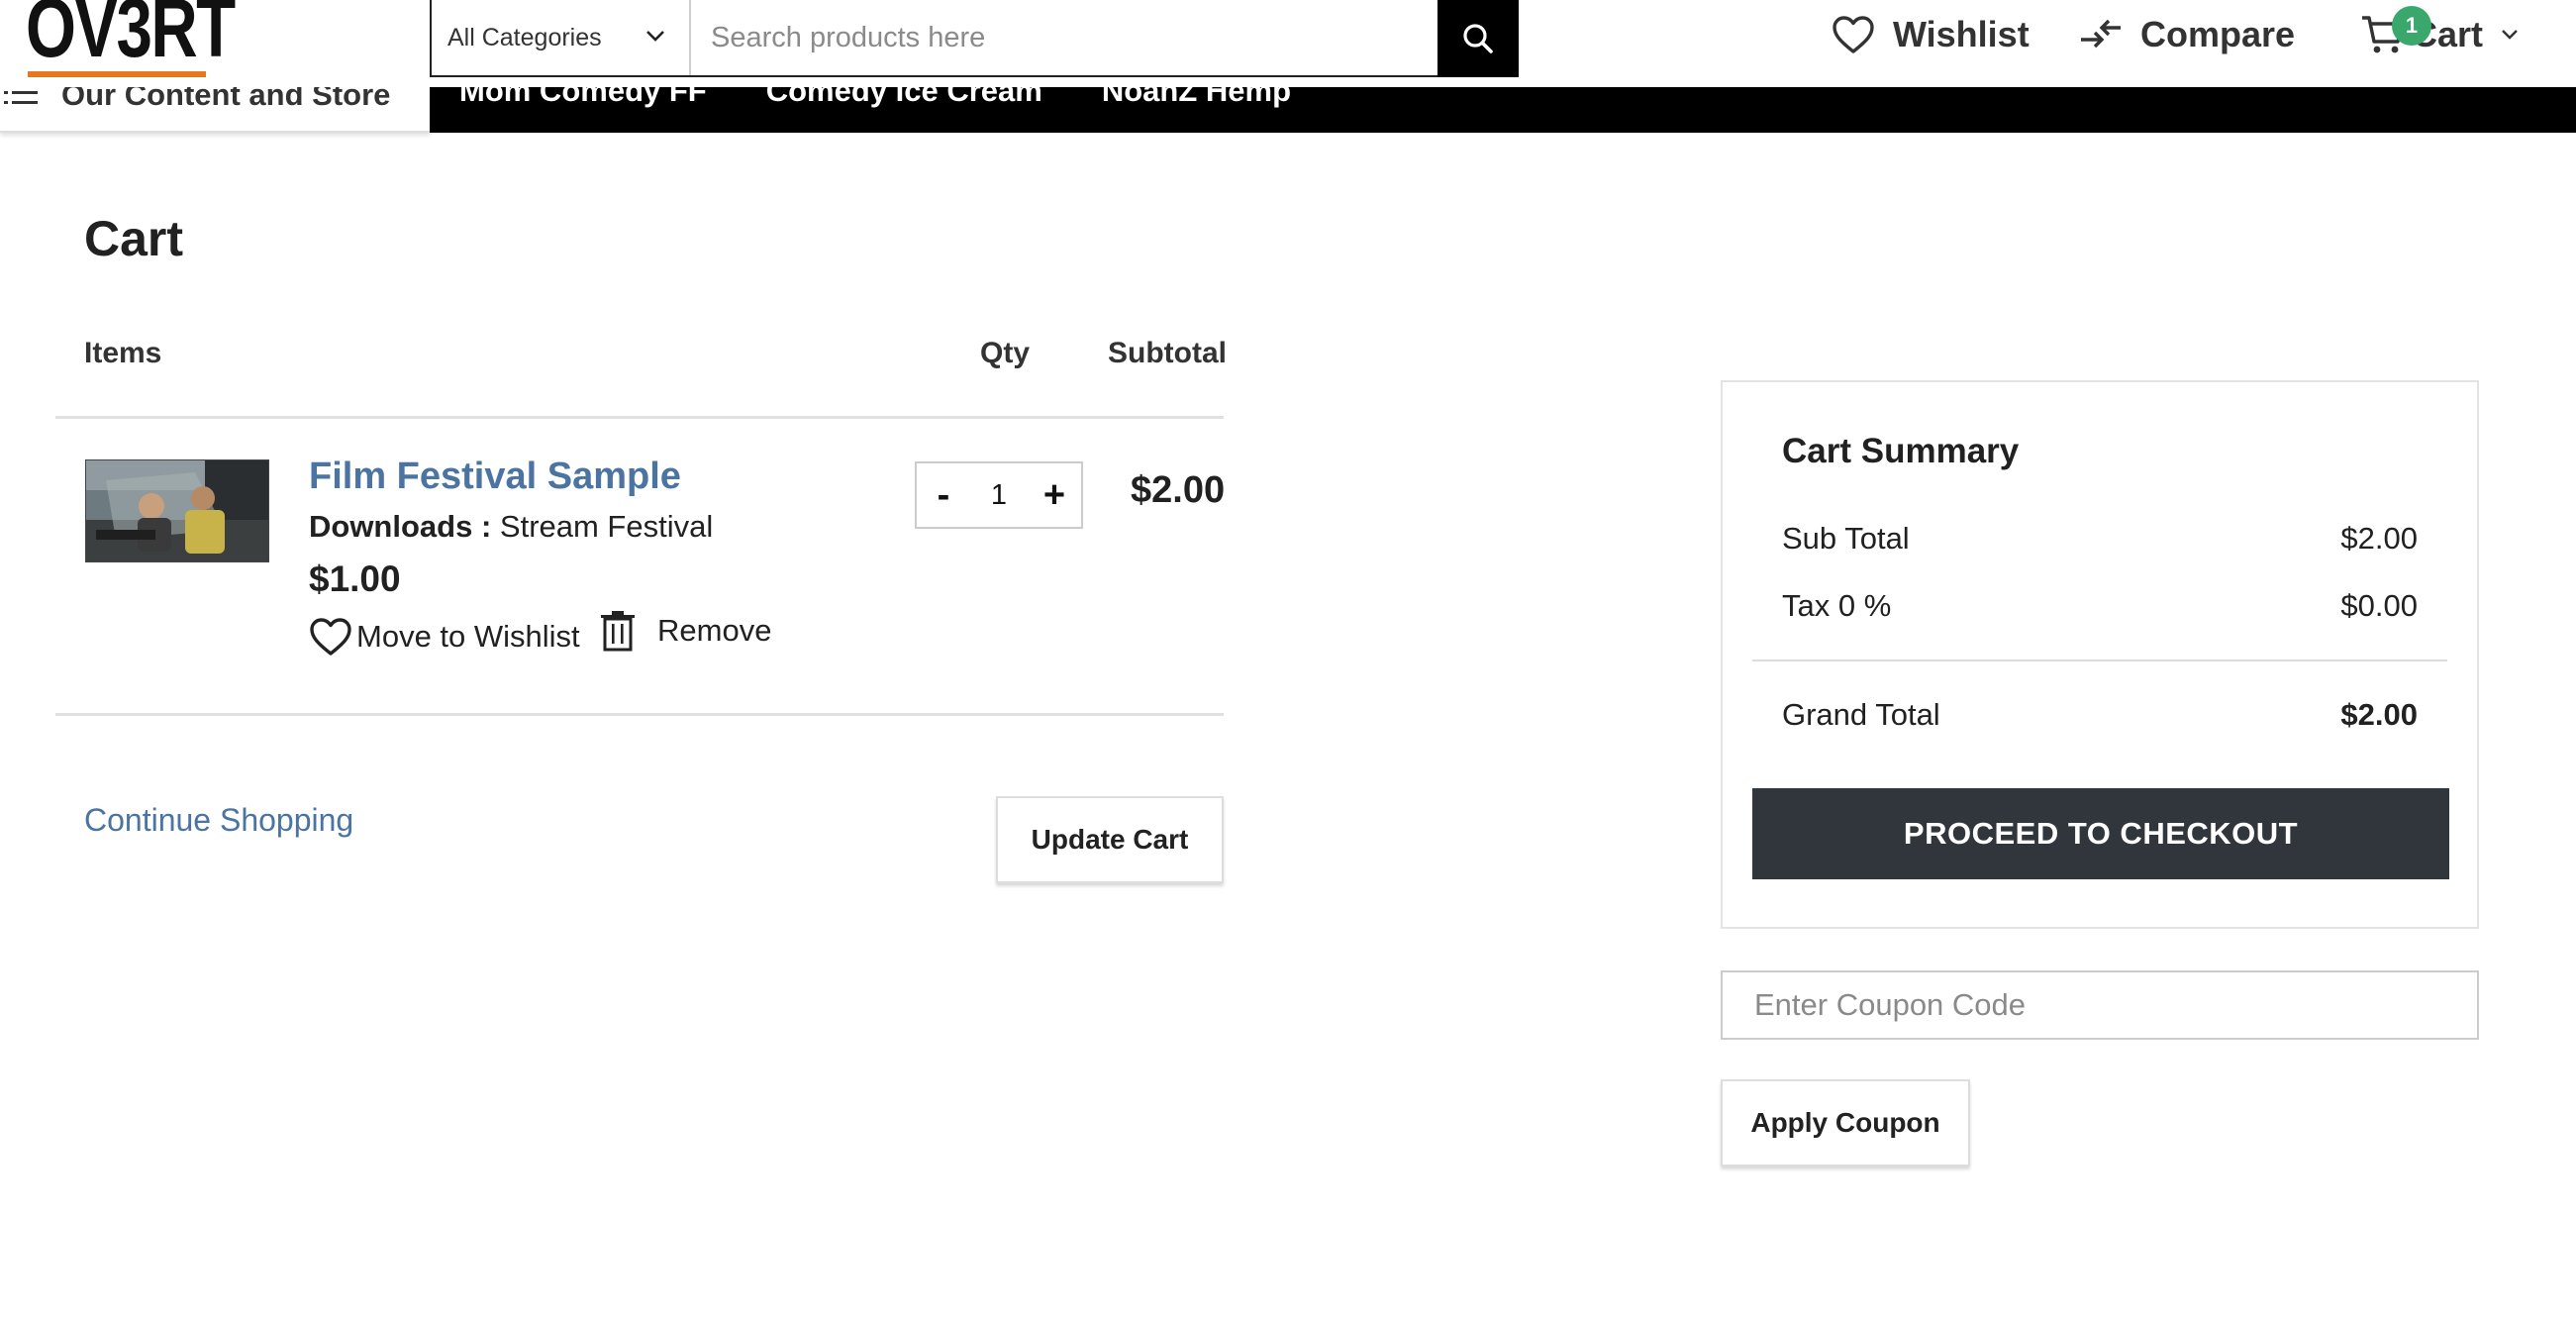 This screenshot has height=1319, width=2576. What do you see at coordinates (495, 477) in the screenshot?
I see `product-name-link: Film Festival Sample` at bounding box center [495, 477].